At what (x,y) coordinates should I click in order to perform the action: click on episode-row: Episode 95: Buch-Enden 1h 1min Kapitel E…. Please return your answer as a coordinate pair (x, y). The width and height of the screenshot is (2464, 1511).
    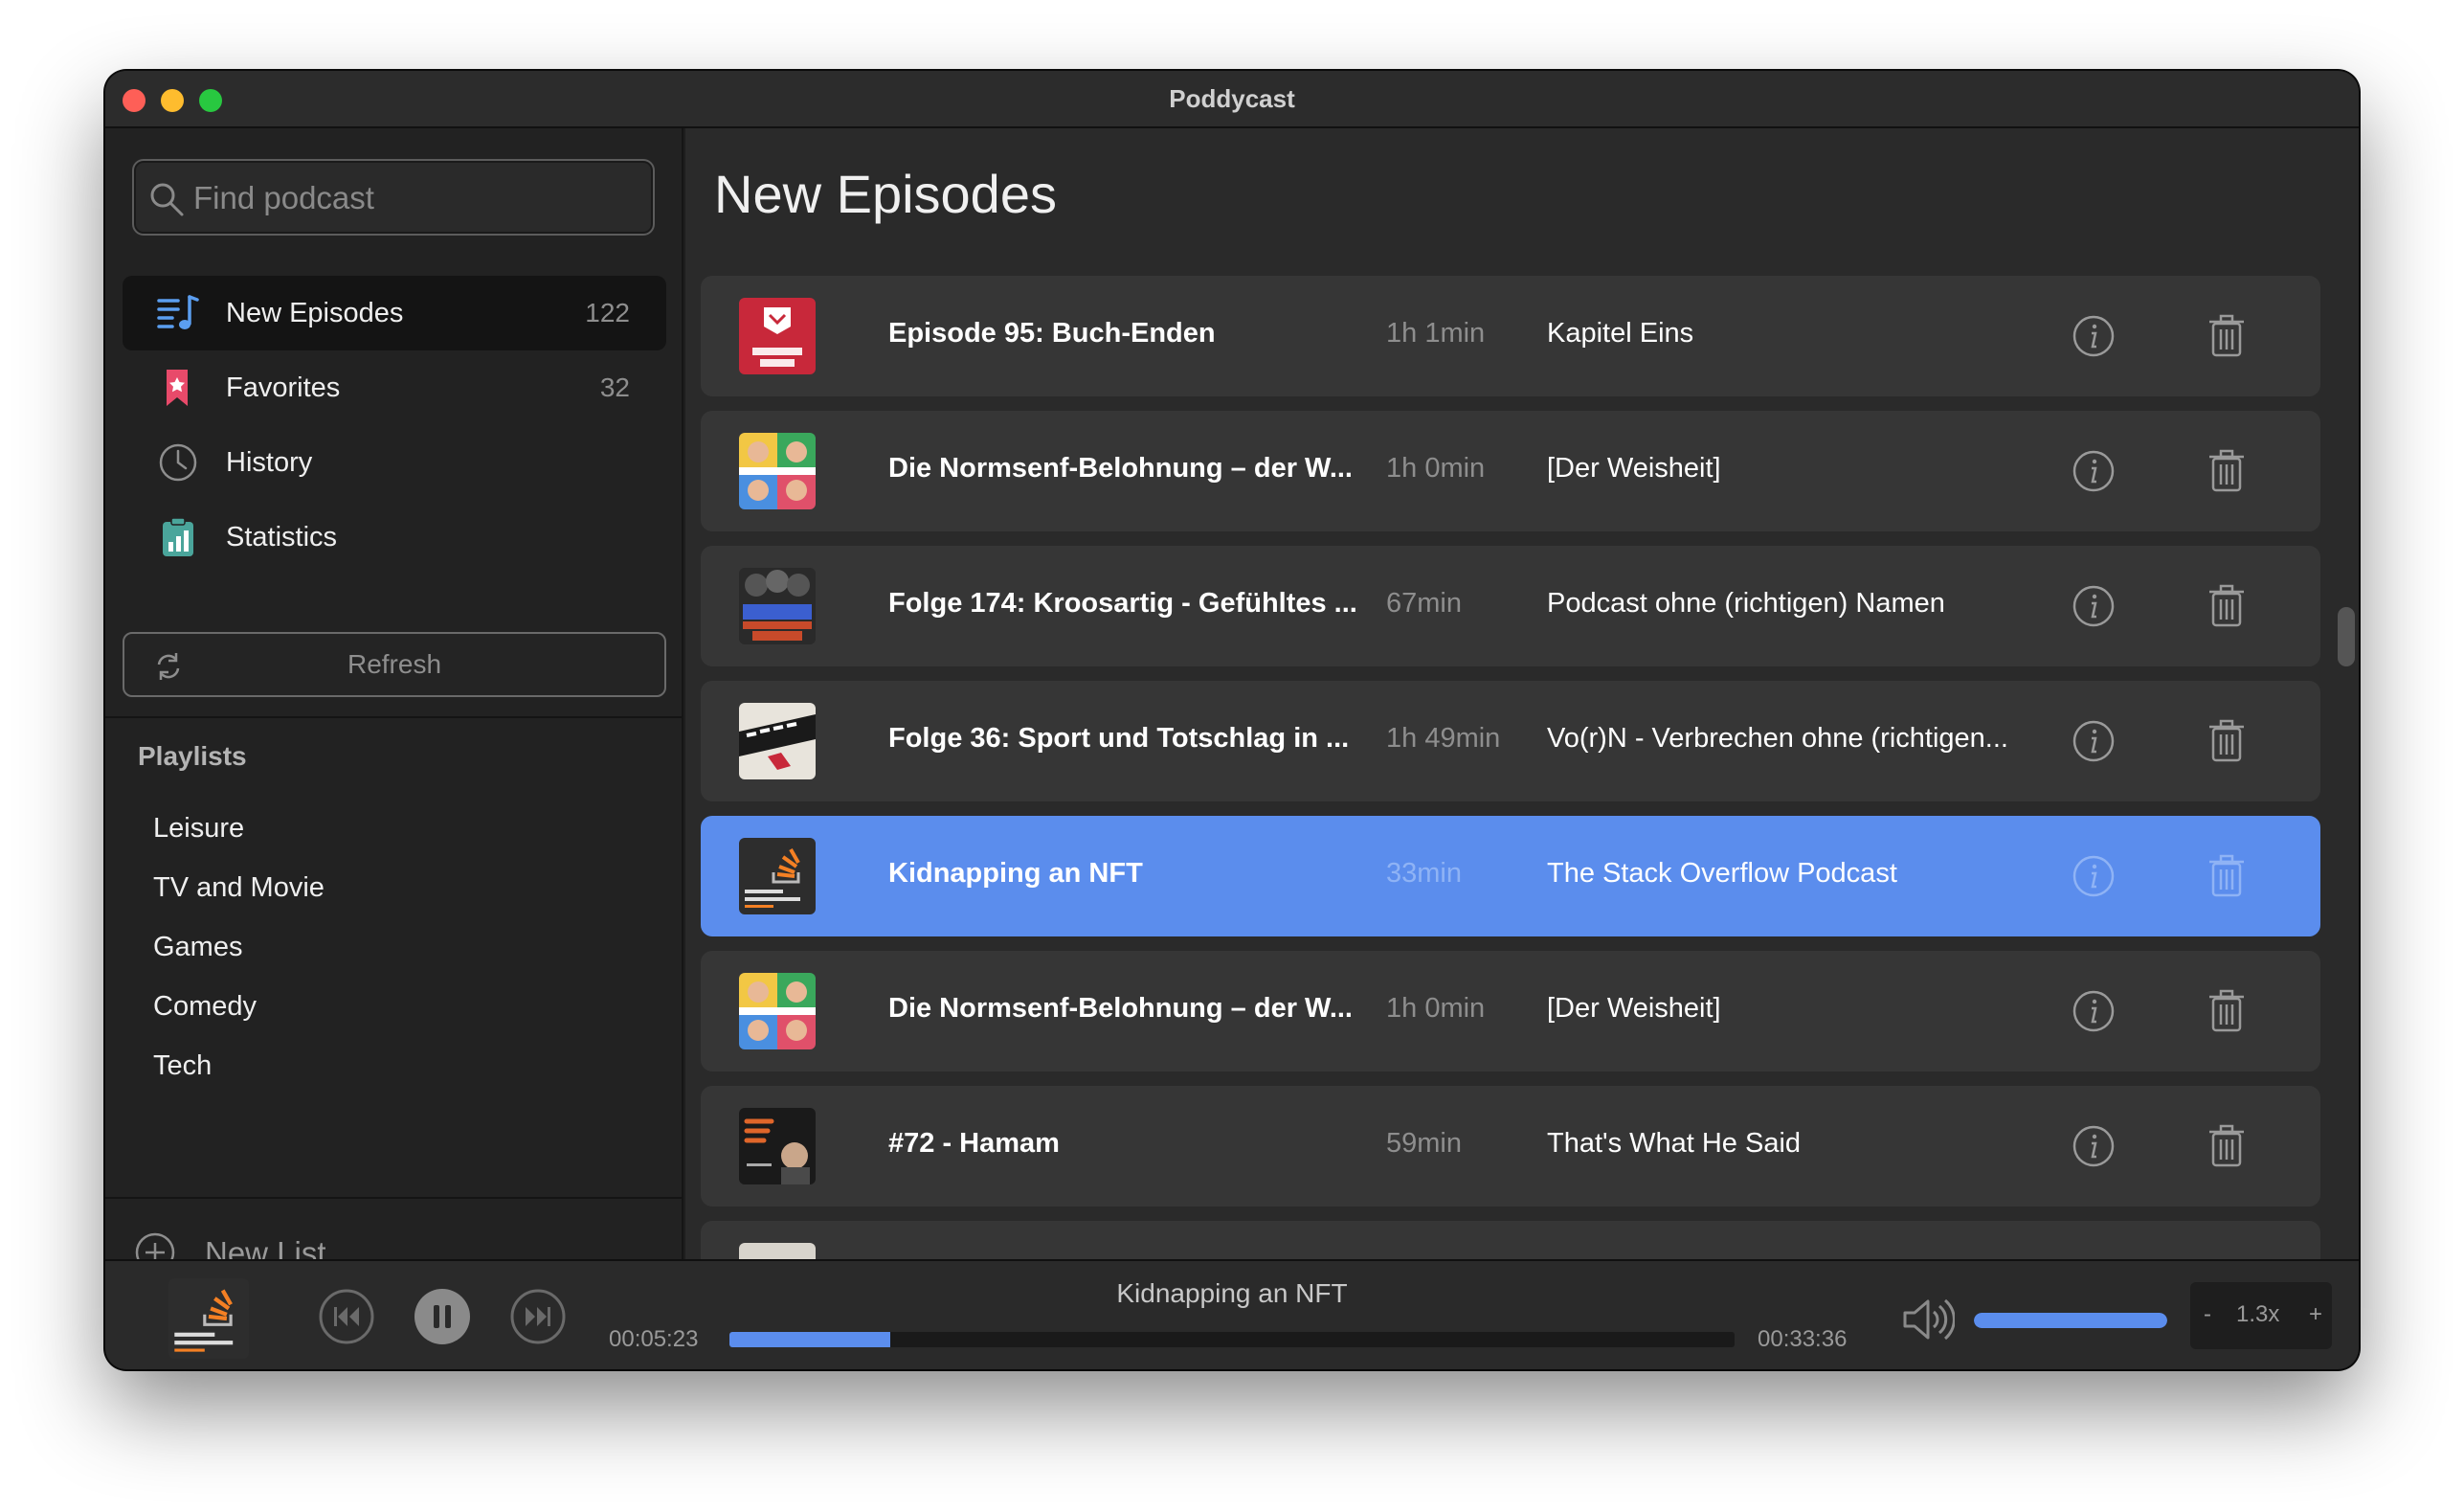
    Looking at the image, I should click on (1511, 336).